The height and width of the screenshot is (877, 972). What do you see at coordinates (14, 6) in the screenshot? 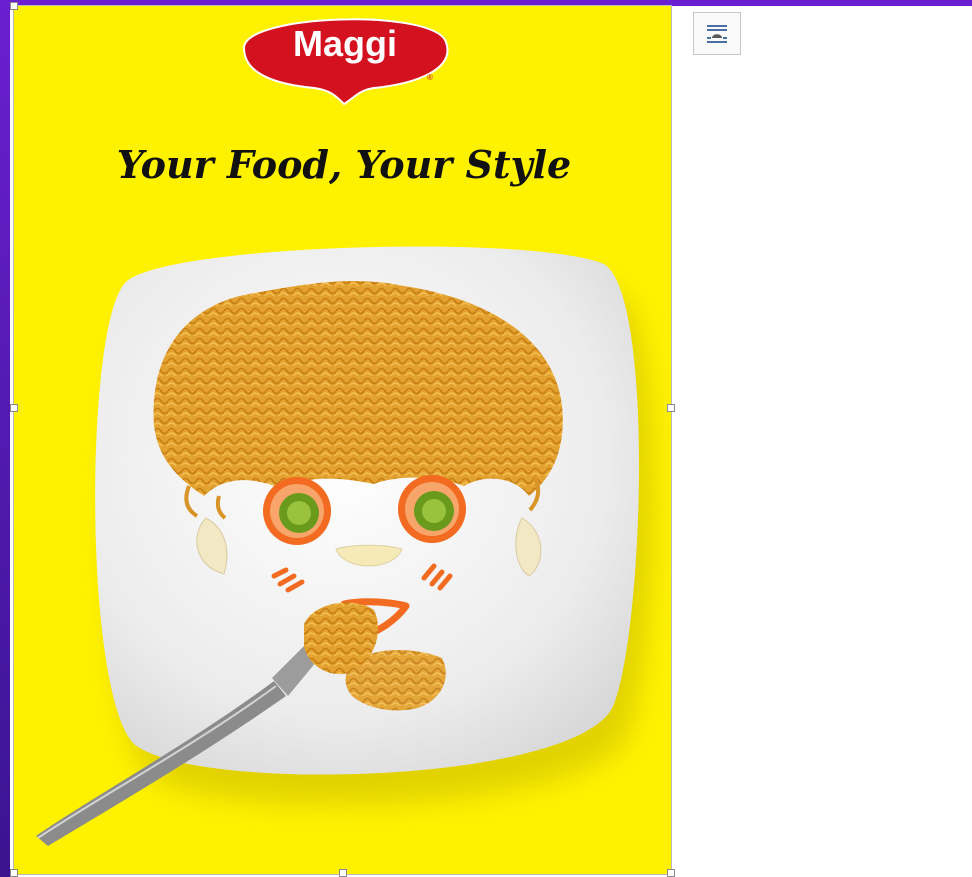
I see `resize-handle-top-left` at bounding box center [14, 6].